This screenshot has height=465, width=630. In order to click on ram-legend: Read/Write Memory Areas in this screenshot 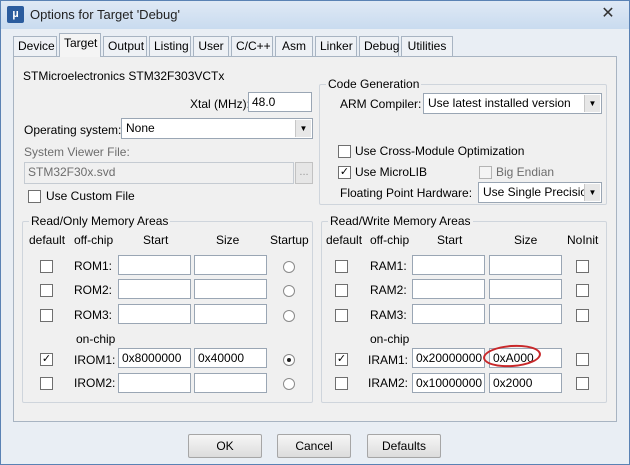, I will do `click(400, 221)`.